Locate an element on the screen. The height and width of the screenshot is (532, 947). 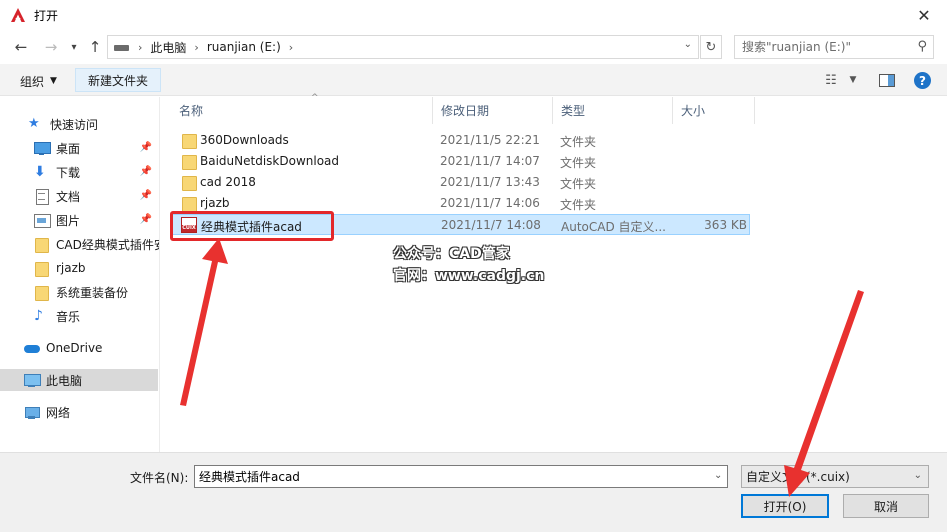
file-type-value: 自定义文件(*.cuix) is located at coordinates (798, 477).